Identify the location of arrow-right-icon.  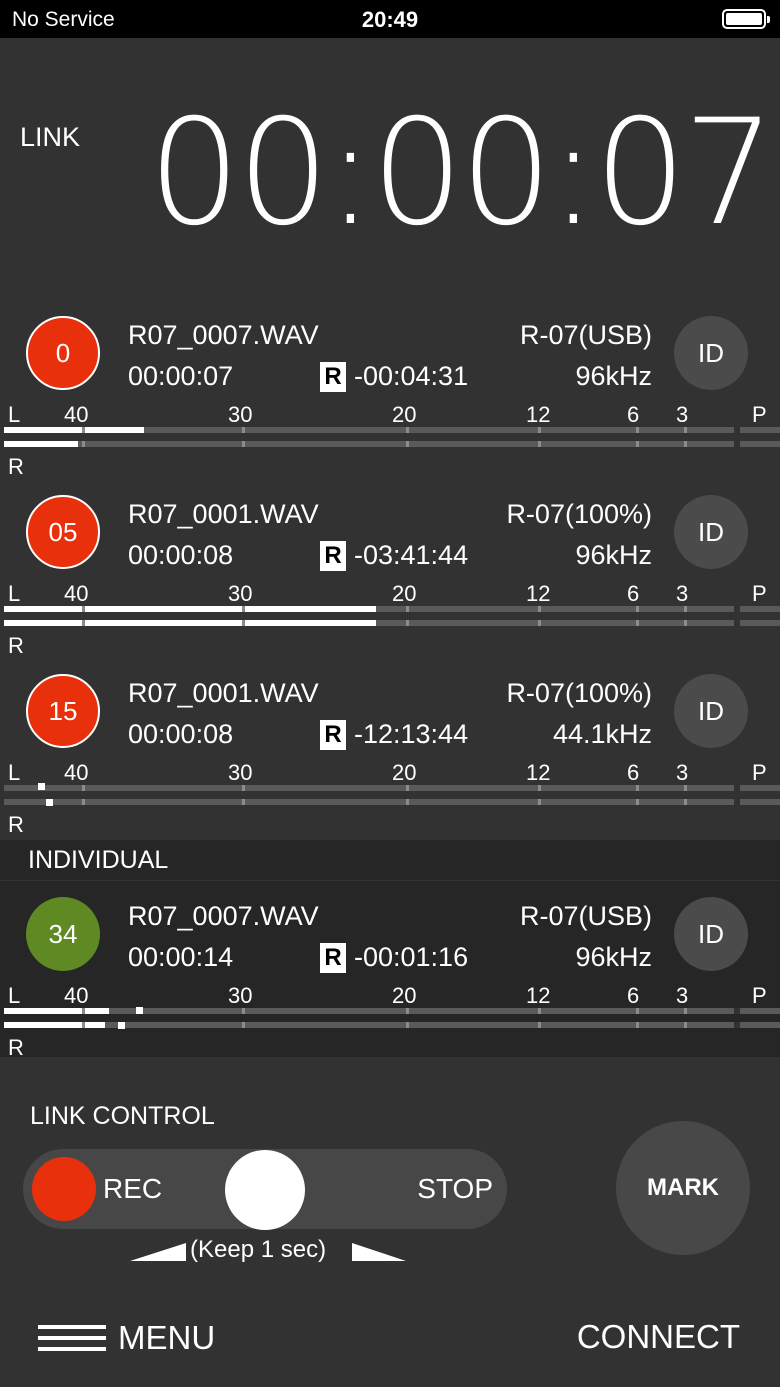
(379, 1252).